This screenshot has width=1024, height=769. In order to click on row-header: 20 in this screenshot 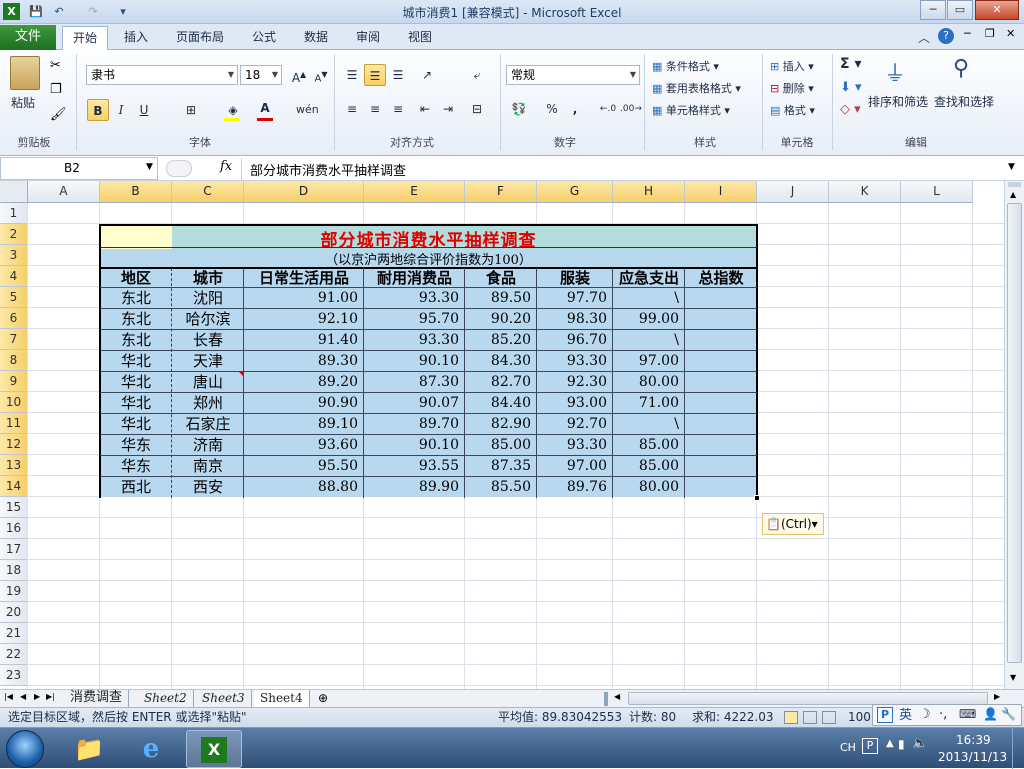, I will do `click(14, 612)`.